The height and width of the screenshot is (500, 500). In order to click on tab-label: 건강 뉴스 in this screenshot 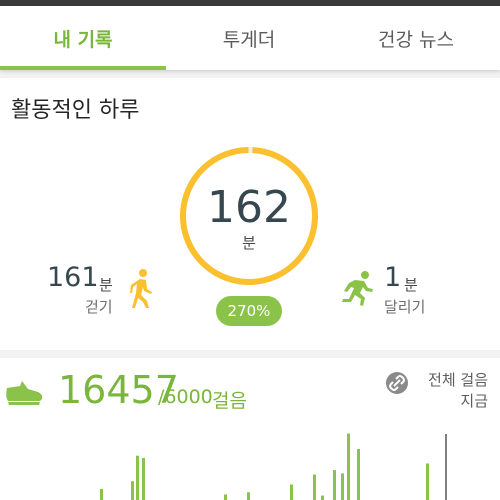, I will do `click(416, 39)`.